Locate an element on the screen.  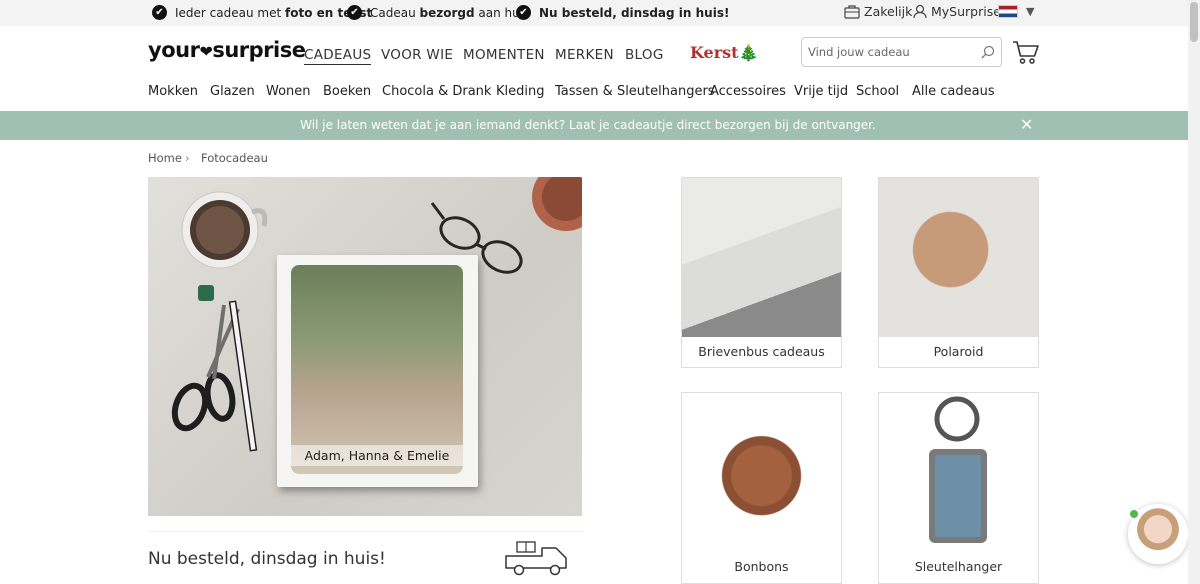
category-mokken: Mokken is located at coordinates (173, 91).